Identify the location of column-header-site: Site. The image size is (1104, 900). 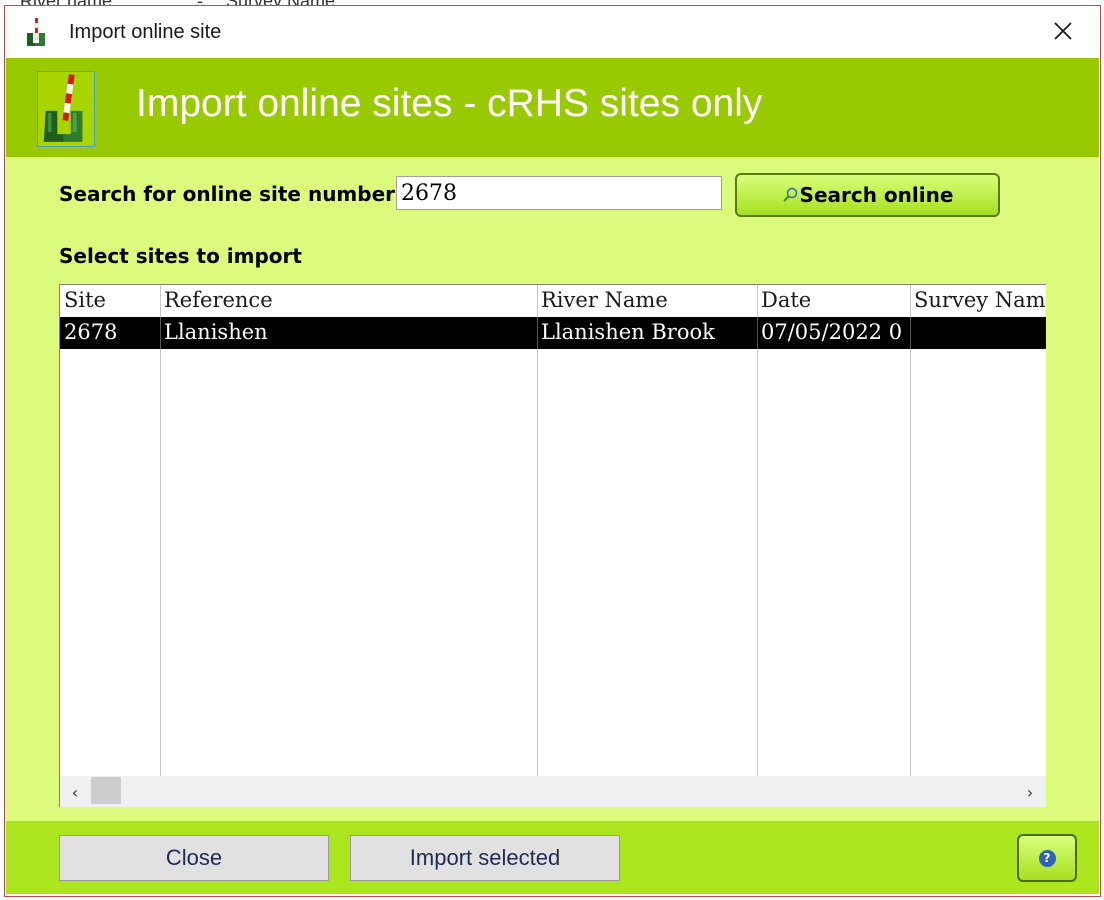
(111, 300).